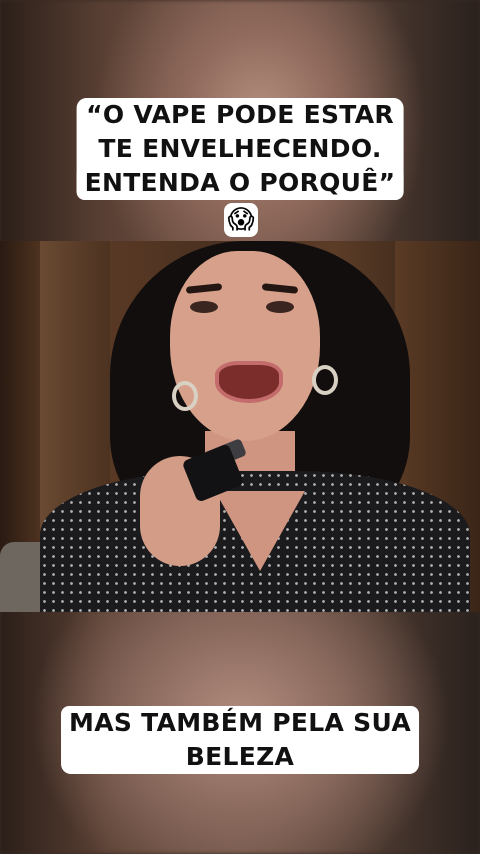  Describe the element at coordinates (204, 288) in the screenshot. I see `left-eyebrow` at that location.